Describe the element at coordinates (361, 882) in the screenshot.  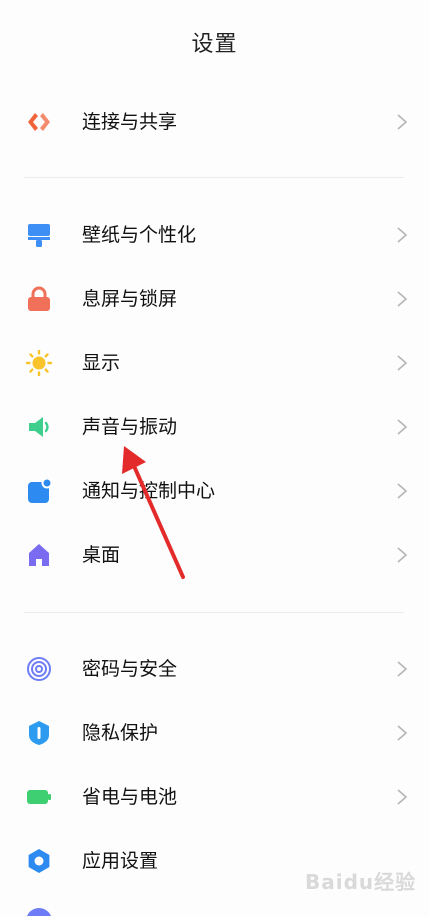
I see `watermark: Baidu经验` at that location.